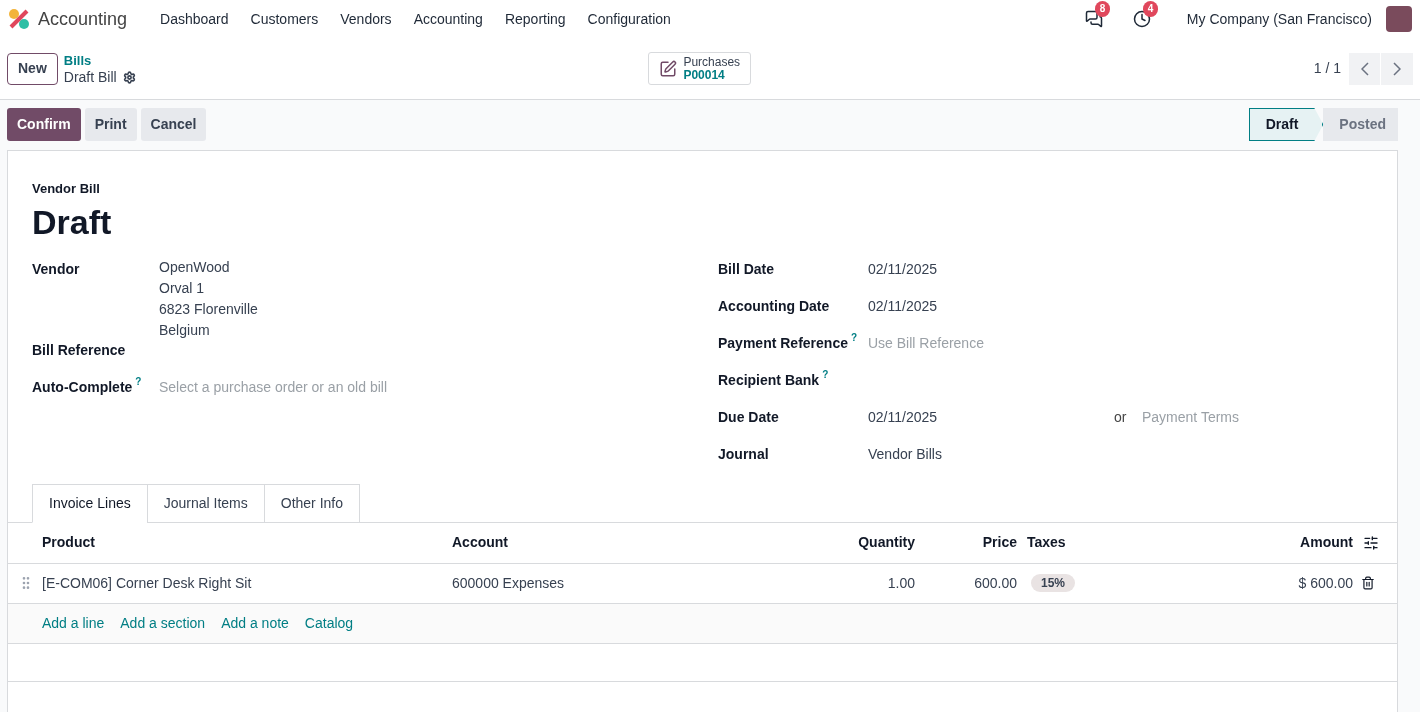 Image resolution: width=1420 pixels, height=712 pixels. I want to click on column-header: Product, so click(247, 542).